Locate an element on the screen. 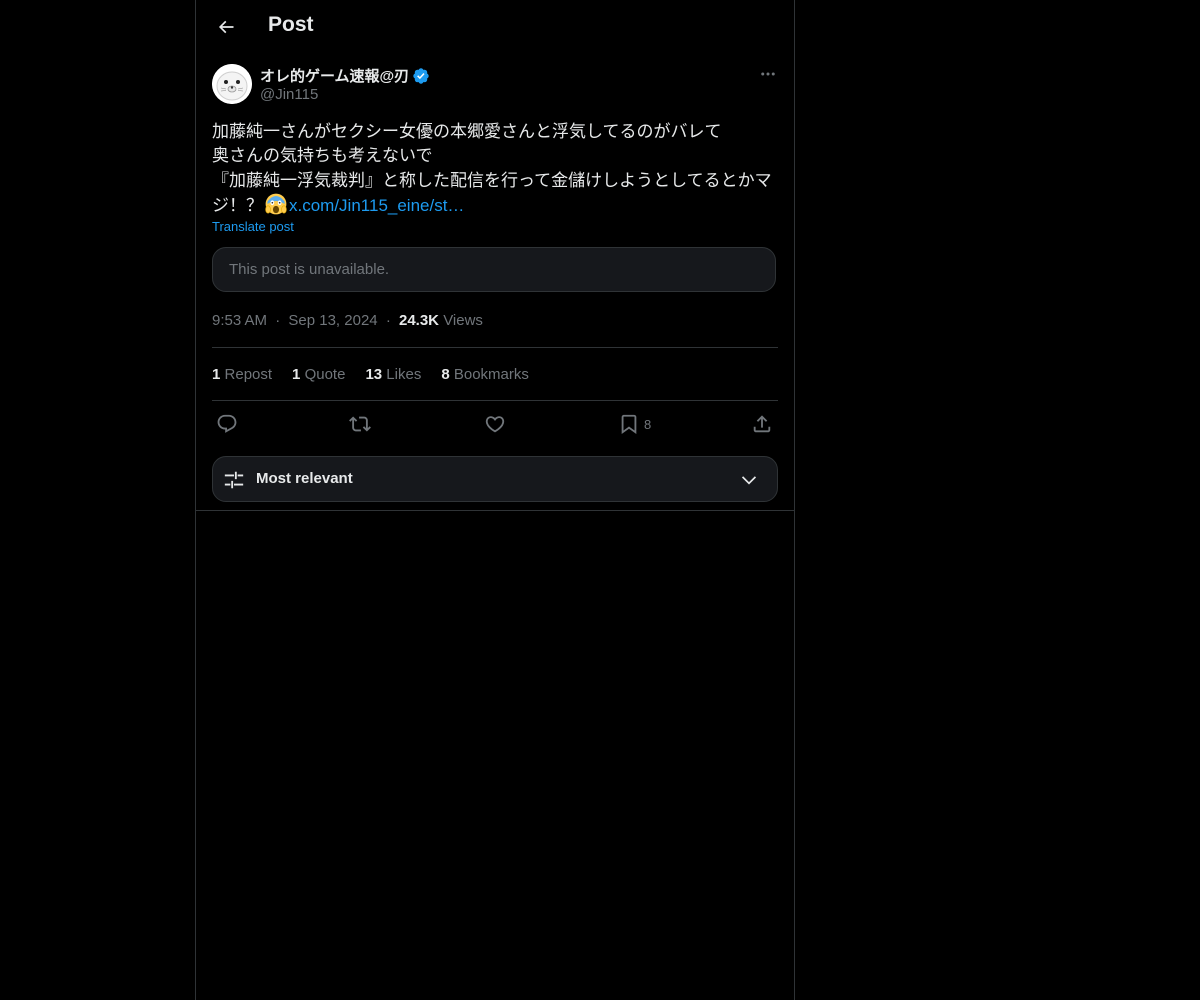  post-time: 9:53 AM is located at coordinates (239, 320).